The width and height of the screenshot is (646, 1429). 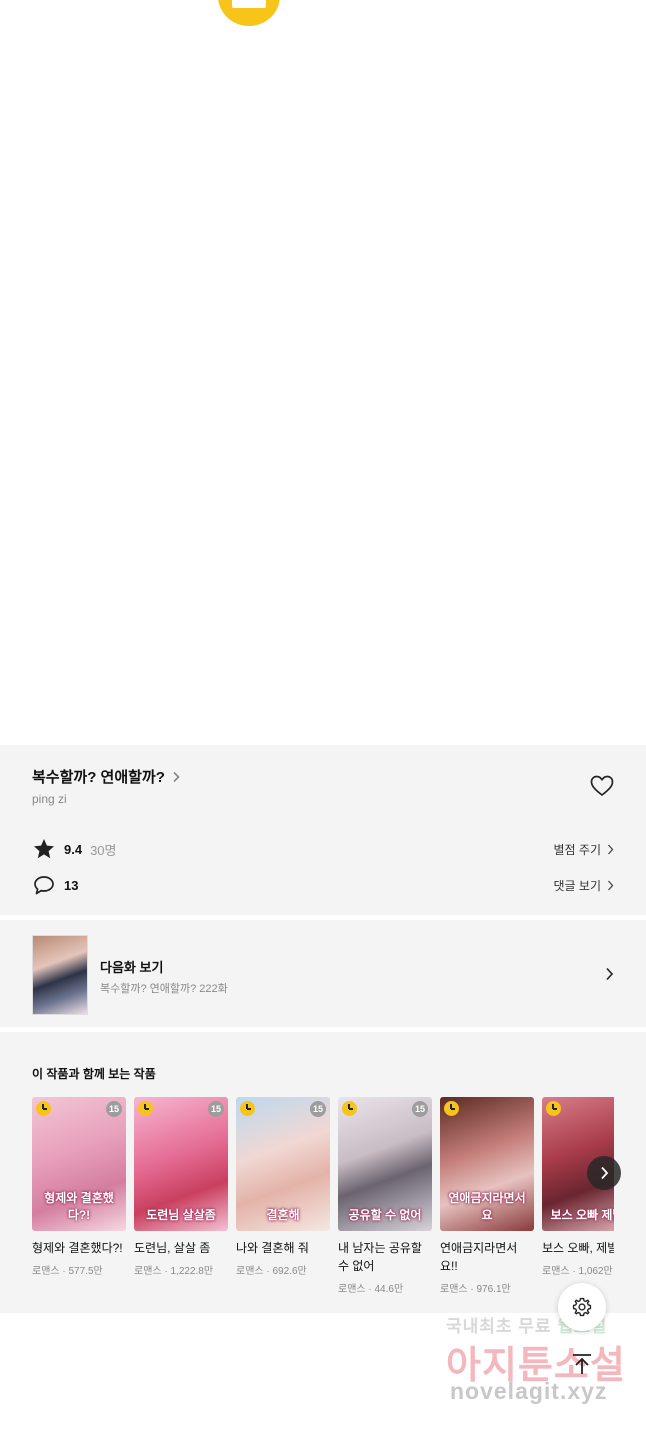 I want to click on next-episode-card: 다음화 보기 복수할까? 연애할까? 222화, so click(x=323, y=973).